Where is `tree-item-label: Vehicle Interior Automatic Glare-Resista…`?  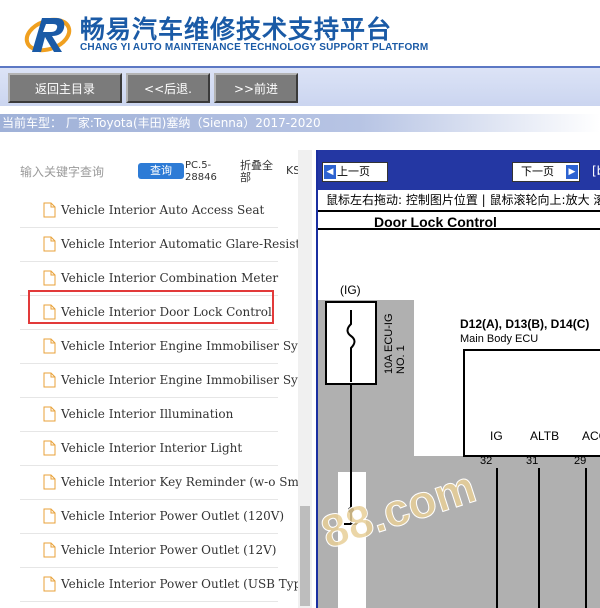 tree-item-label: Vehicle Interior Automatic Glare-Resista… is located at coordinates (179, 244).